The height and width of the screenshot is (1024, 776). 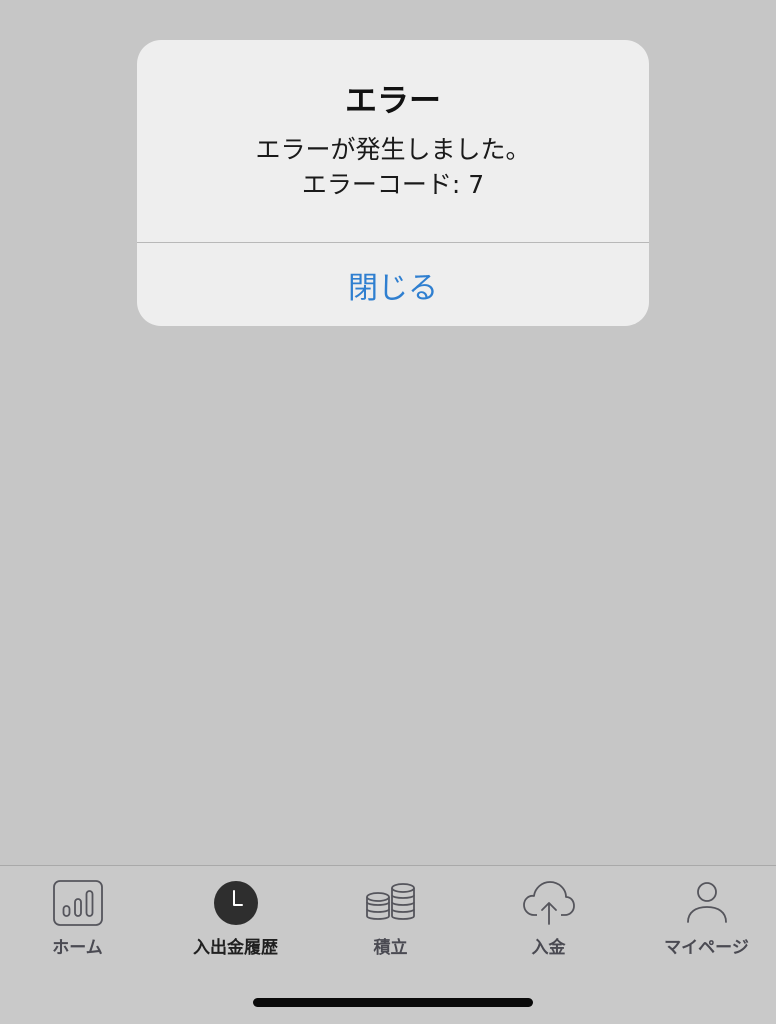 What do you see at coordinates (393, 149) in the screenshot?
I see `alert-message-line: エラーが発生しました。` at bounding box center [393, 149].